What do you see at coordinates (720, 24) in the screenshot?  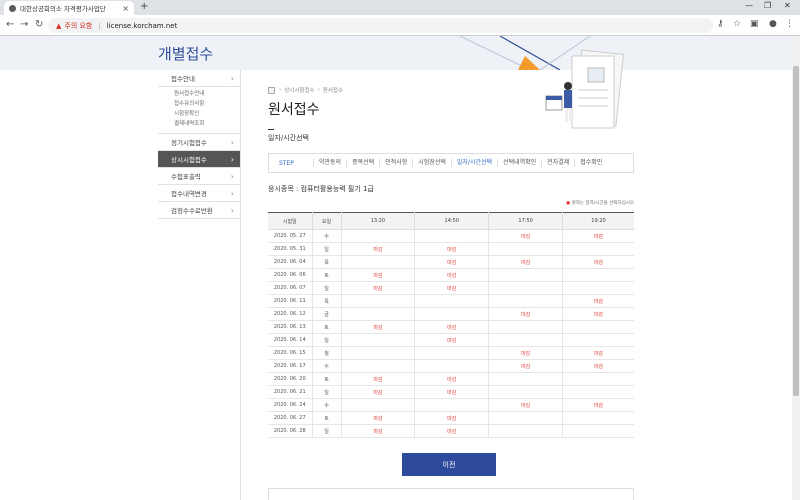 I see `key-icon: ⚷` at bounding box center [720, 24].